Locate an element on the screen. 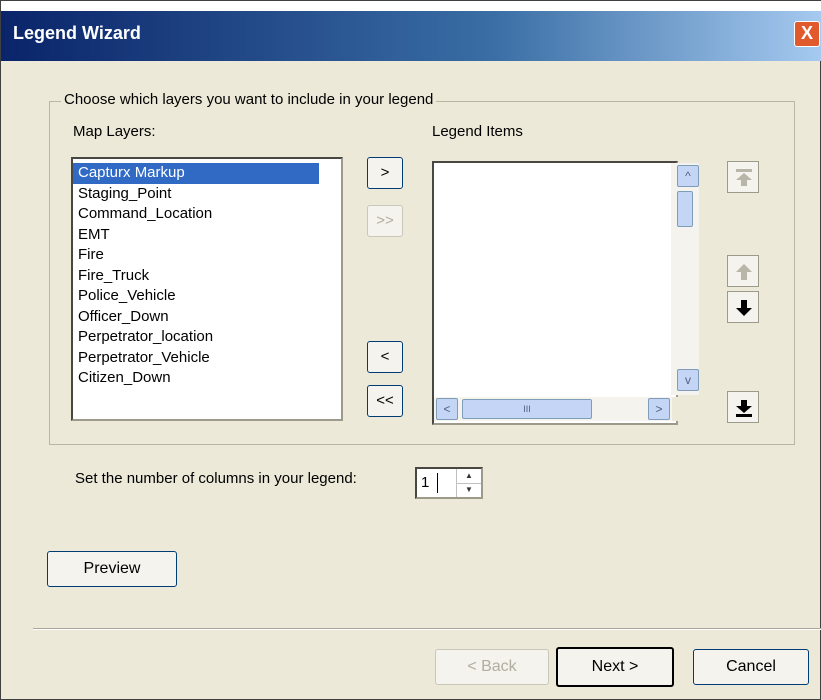  window-top-strip is located at coordinates (411, 6).